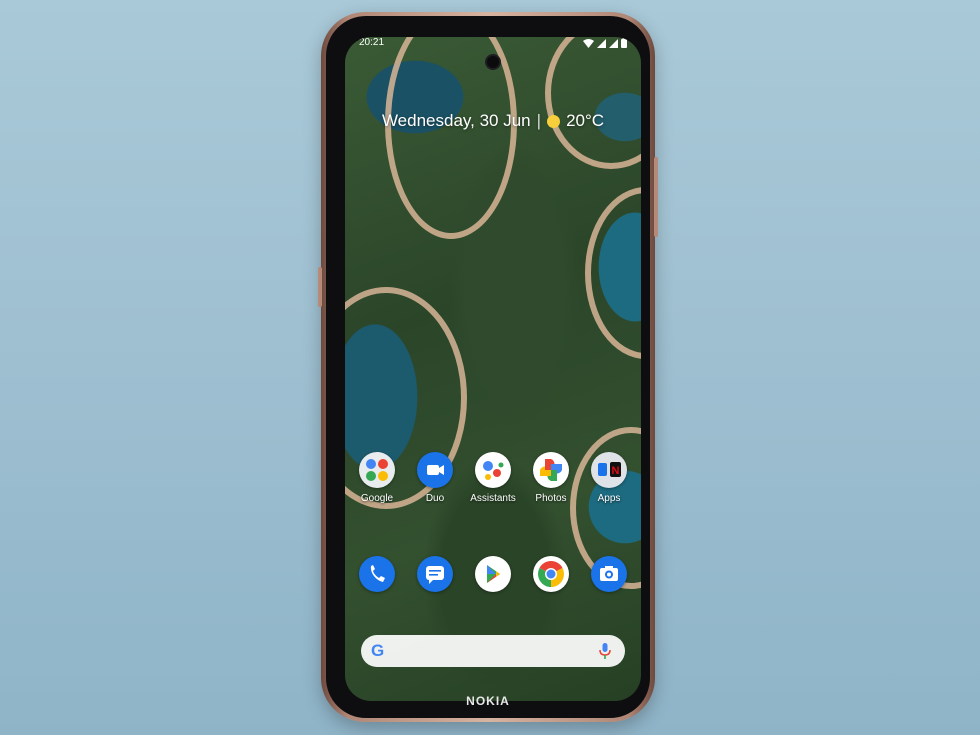 The width and height of the screenshot is (980, 735). I want to click on app-label: Apps, so click(609, 498).